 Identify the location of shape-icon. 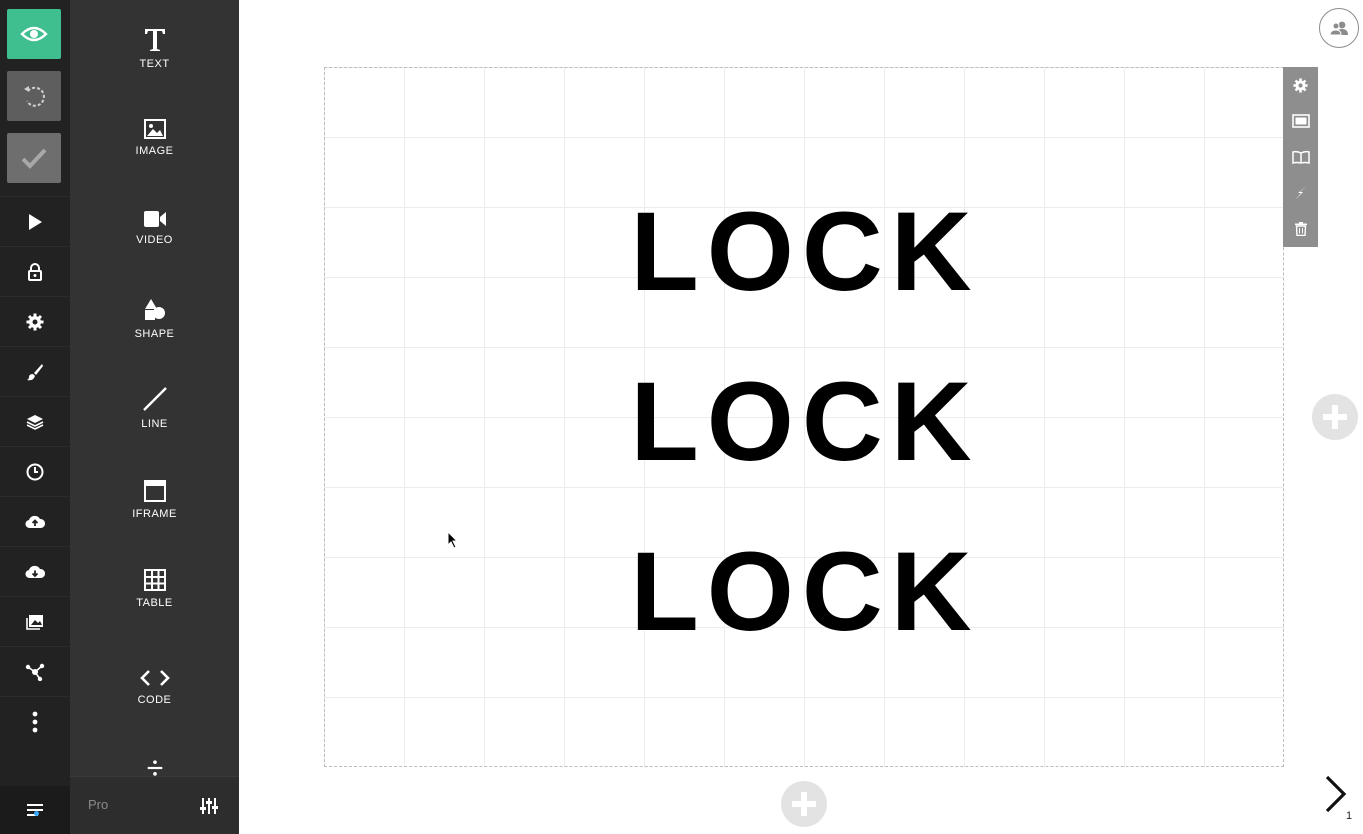
(154, 309).